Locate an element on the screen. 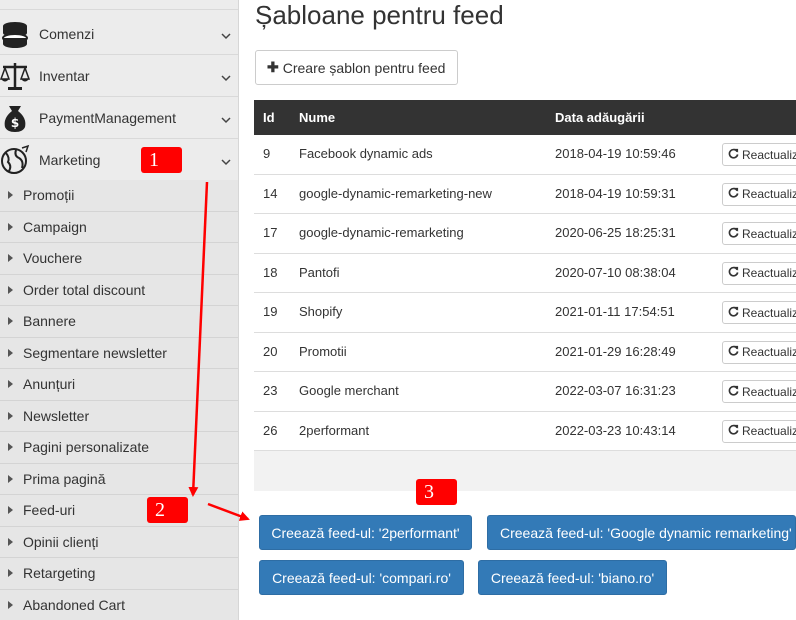 This screenshot has width=796, height=620. cell-date: 2018-04-19 10:59:31 is located at coordinates (615, 193).